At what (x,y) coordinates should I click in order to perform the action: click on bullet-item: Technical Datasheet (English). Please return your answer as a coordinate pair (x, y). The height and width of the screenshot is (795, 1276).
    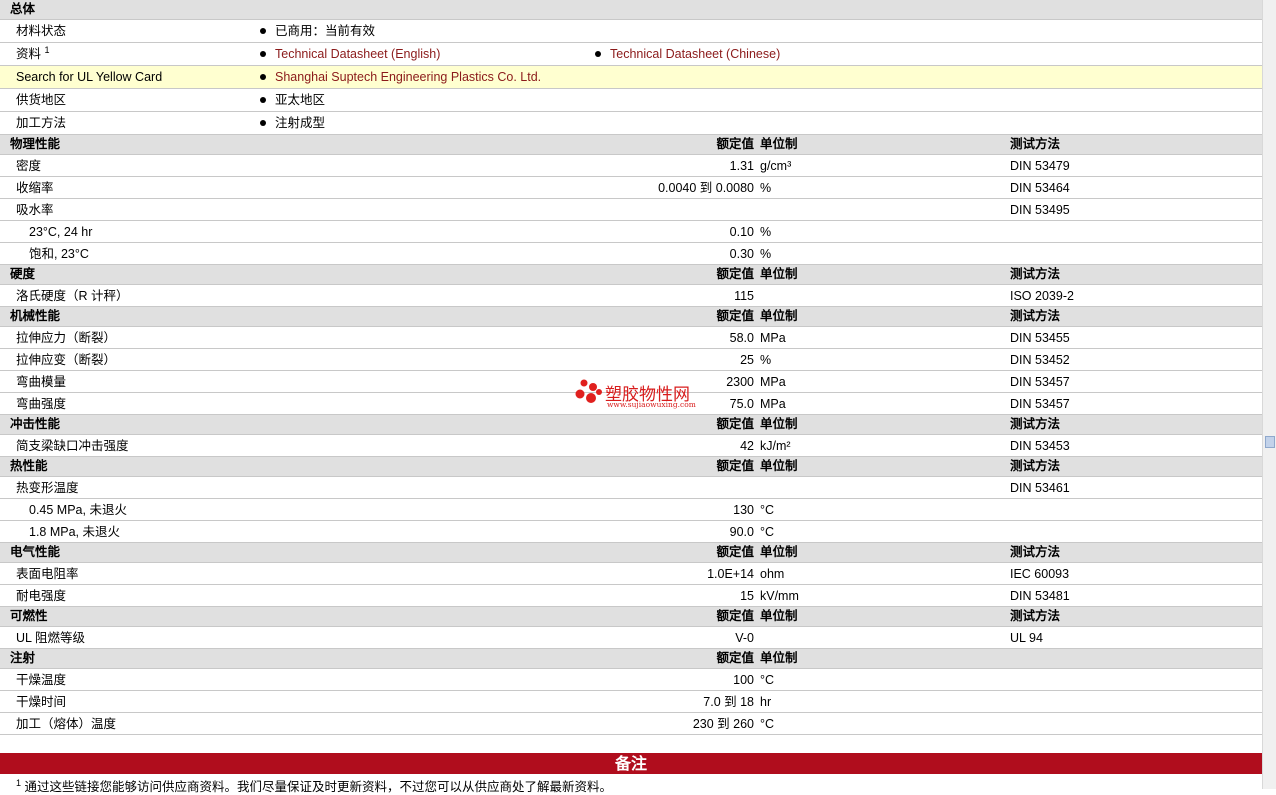
    Looking at the image, I should click on (350, 54).